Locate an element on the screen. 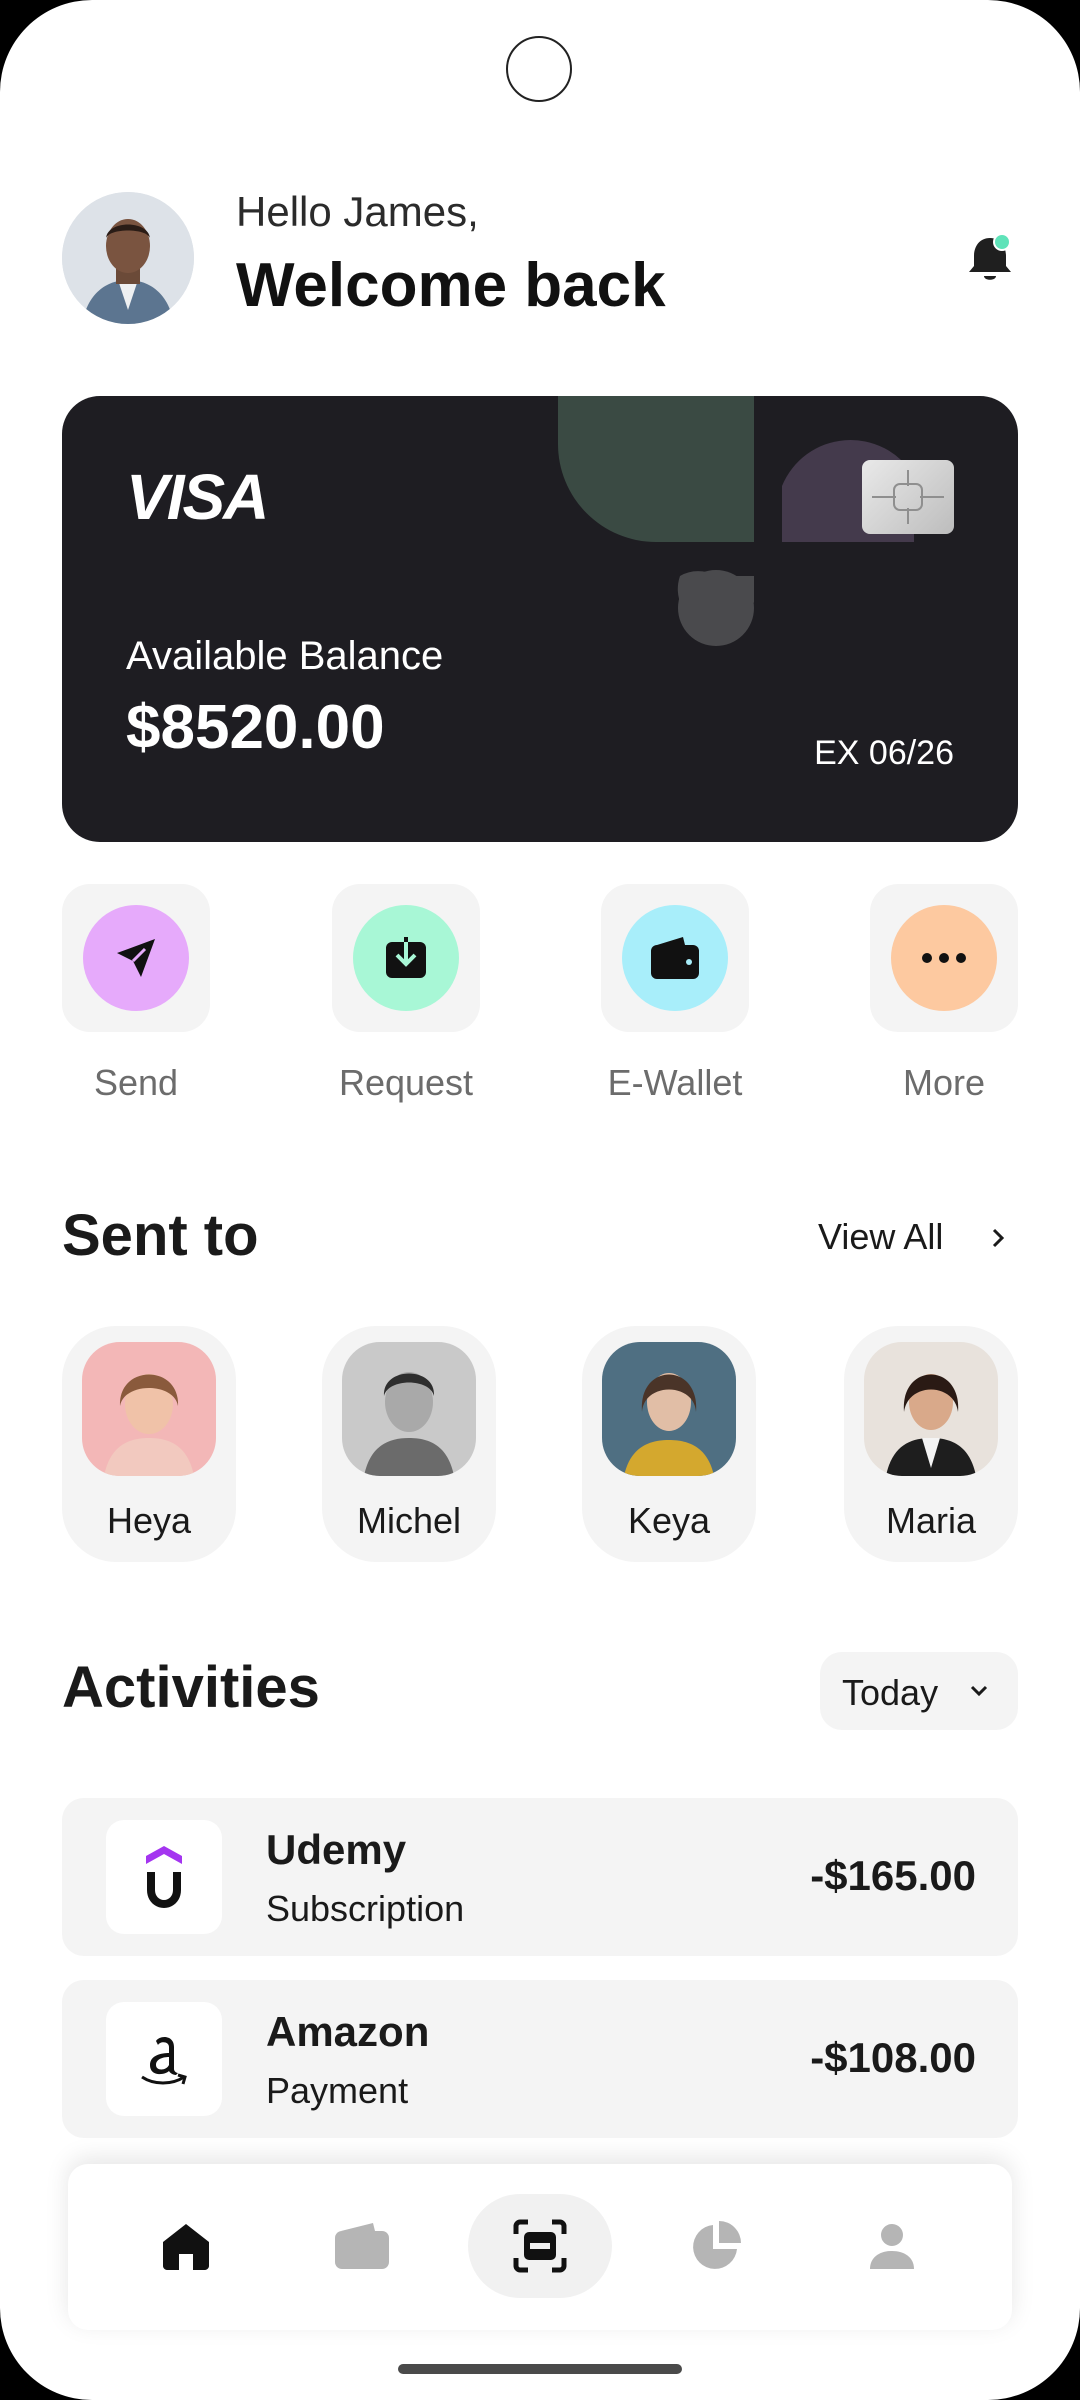  profile-icon is located at coordinates (892, 2246).